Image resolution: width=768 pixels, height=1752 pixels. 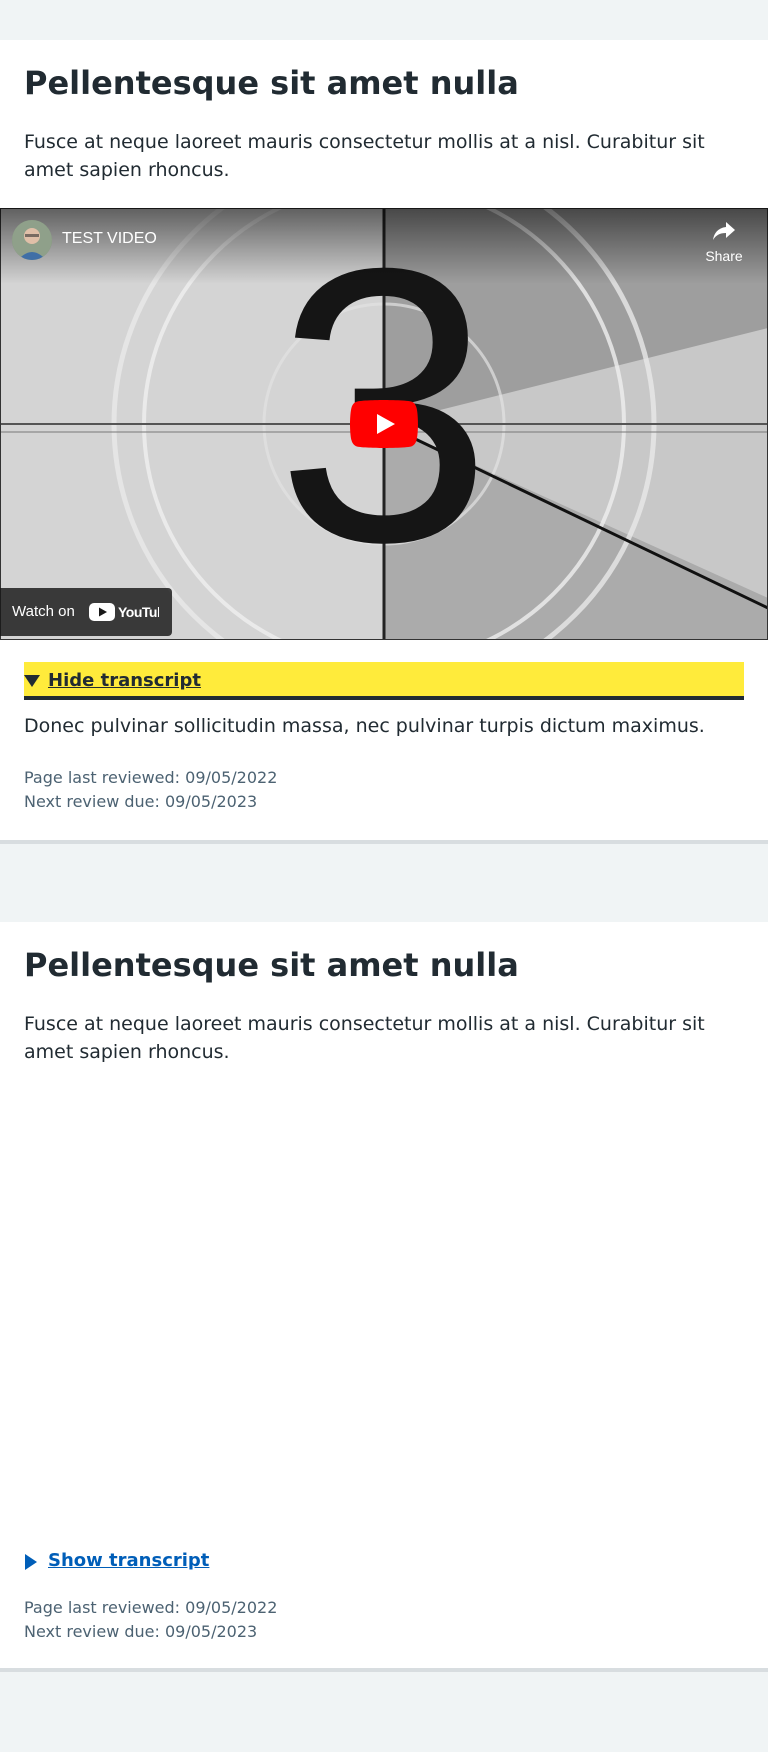 I want to click on hide-transcript-label: Hide transcript, so click(x=124, y=680).